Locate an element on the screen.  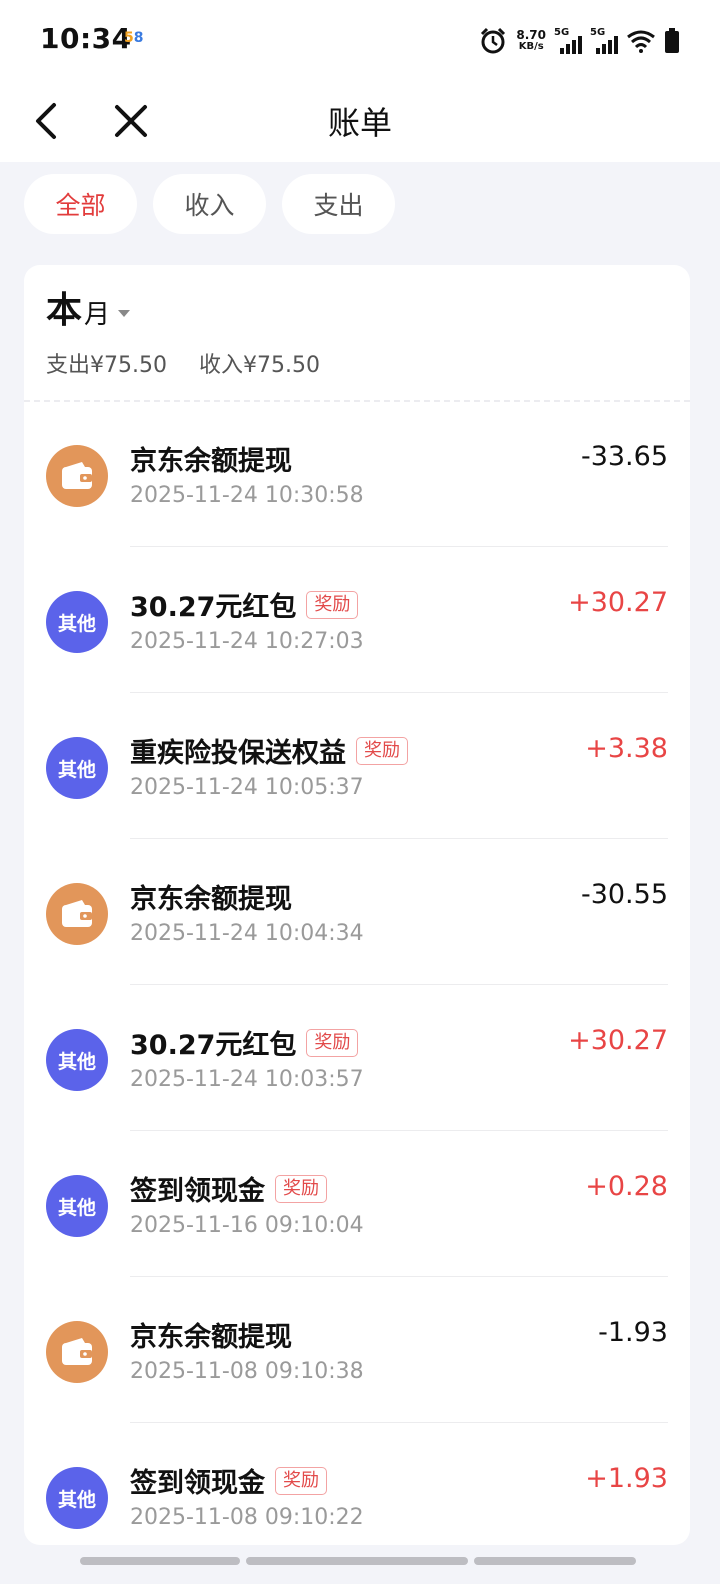
network-speed: 8.70 KB/s is located at coordinates (531, 40).